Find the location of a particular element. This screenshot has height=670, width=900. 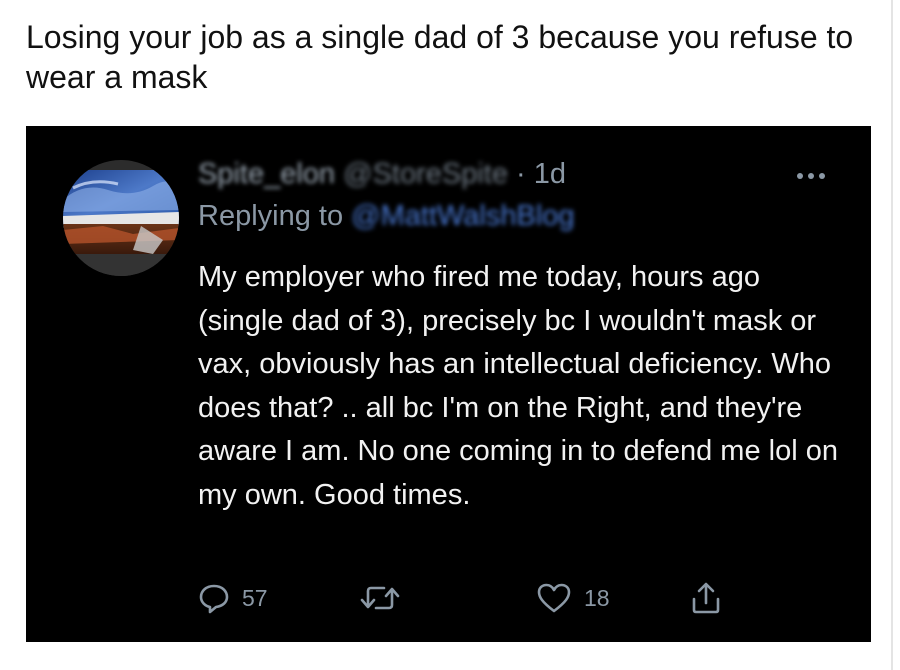

tweet-header: Spite_elon @StoreSpite · 1d is located at coordinates (382, 174).